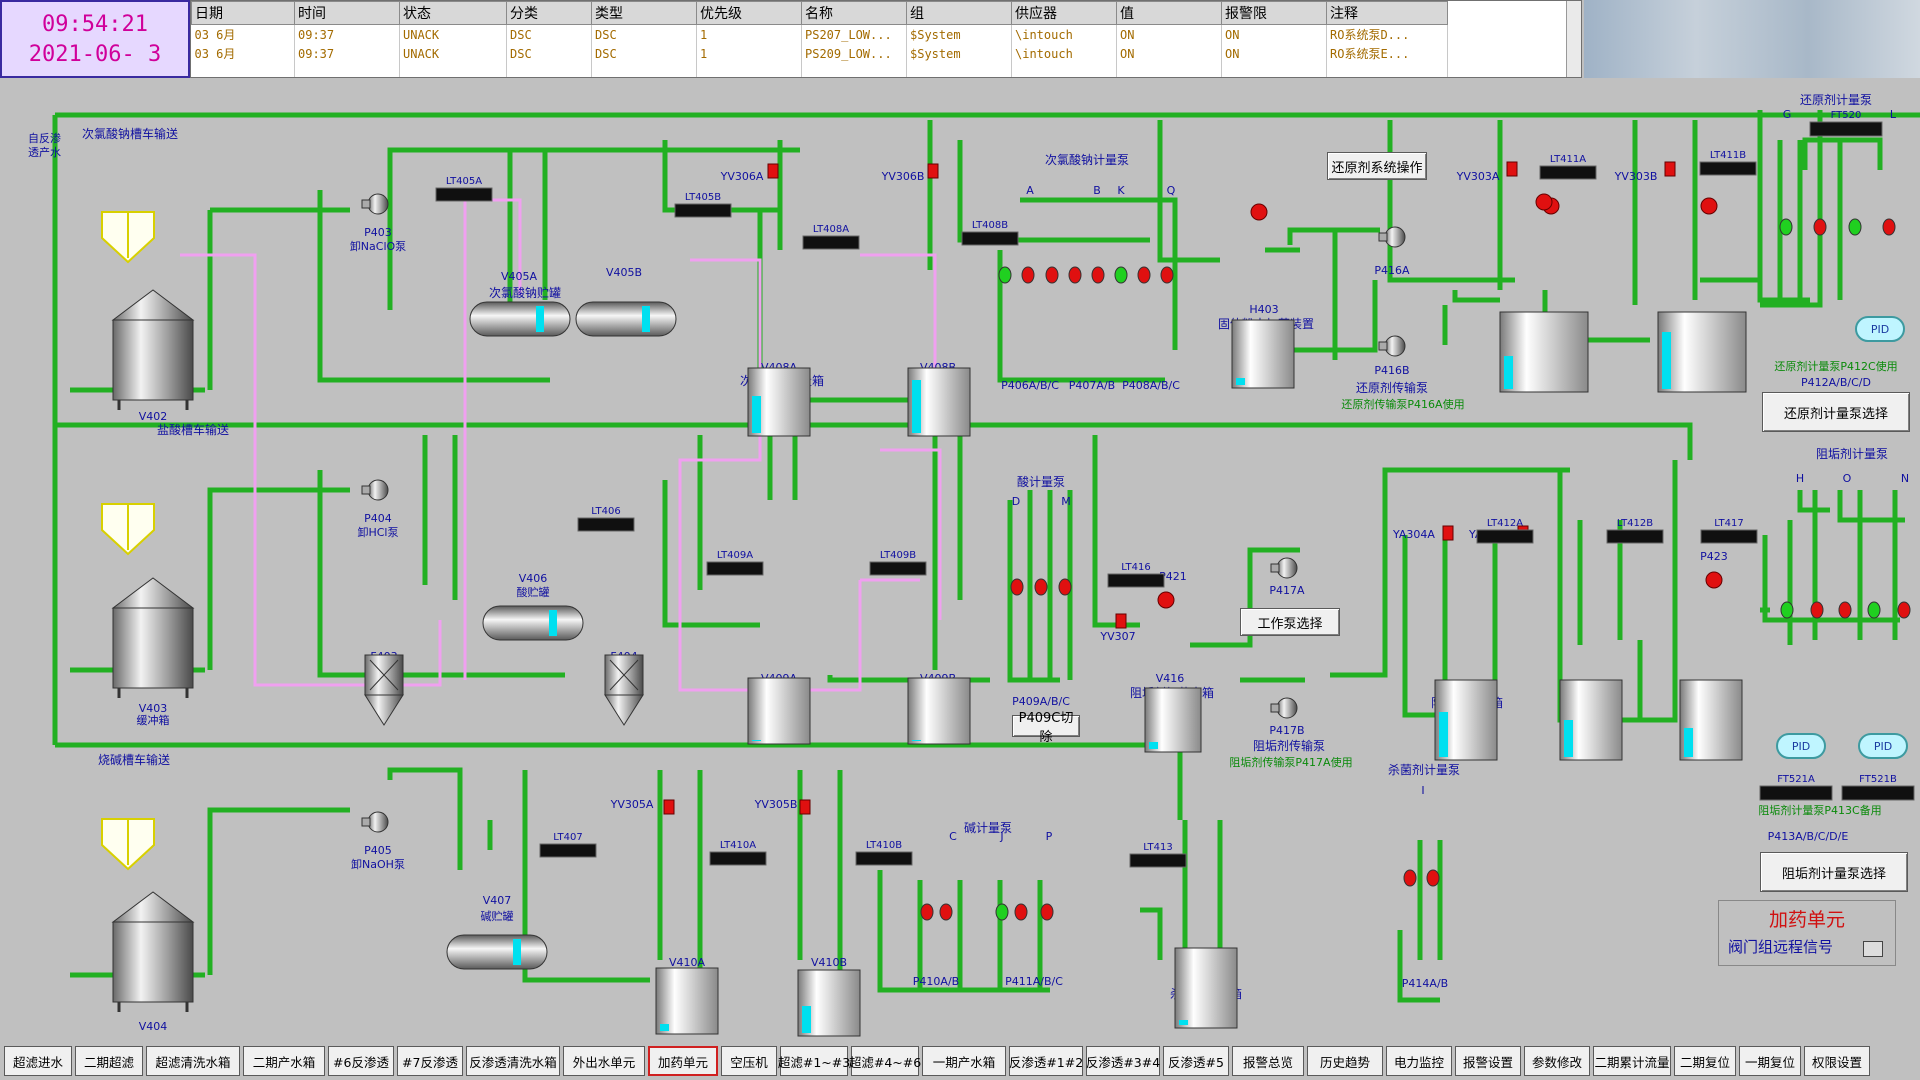  Describe the element at coordinates (1196, 1061) in the screenshot. I see `nav-15: 反渗透#5` at that location.